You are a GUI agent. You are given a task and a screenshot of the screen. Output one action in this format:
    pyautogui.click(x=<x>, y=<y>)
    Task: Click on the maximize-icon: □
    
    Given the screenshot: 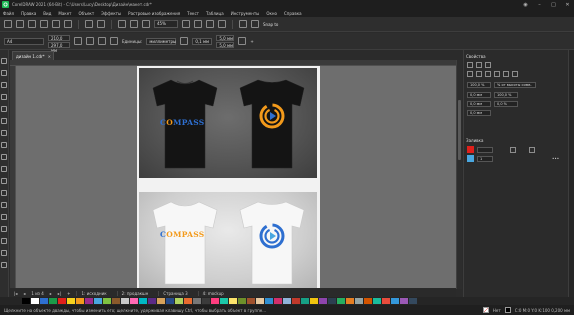 What is the action you would take?
    pyautogui.click(x=553, y=4)
    